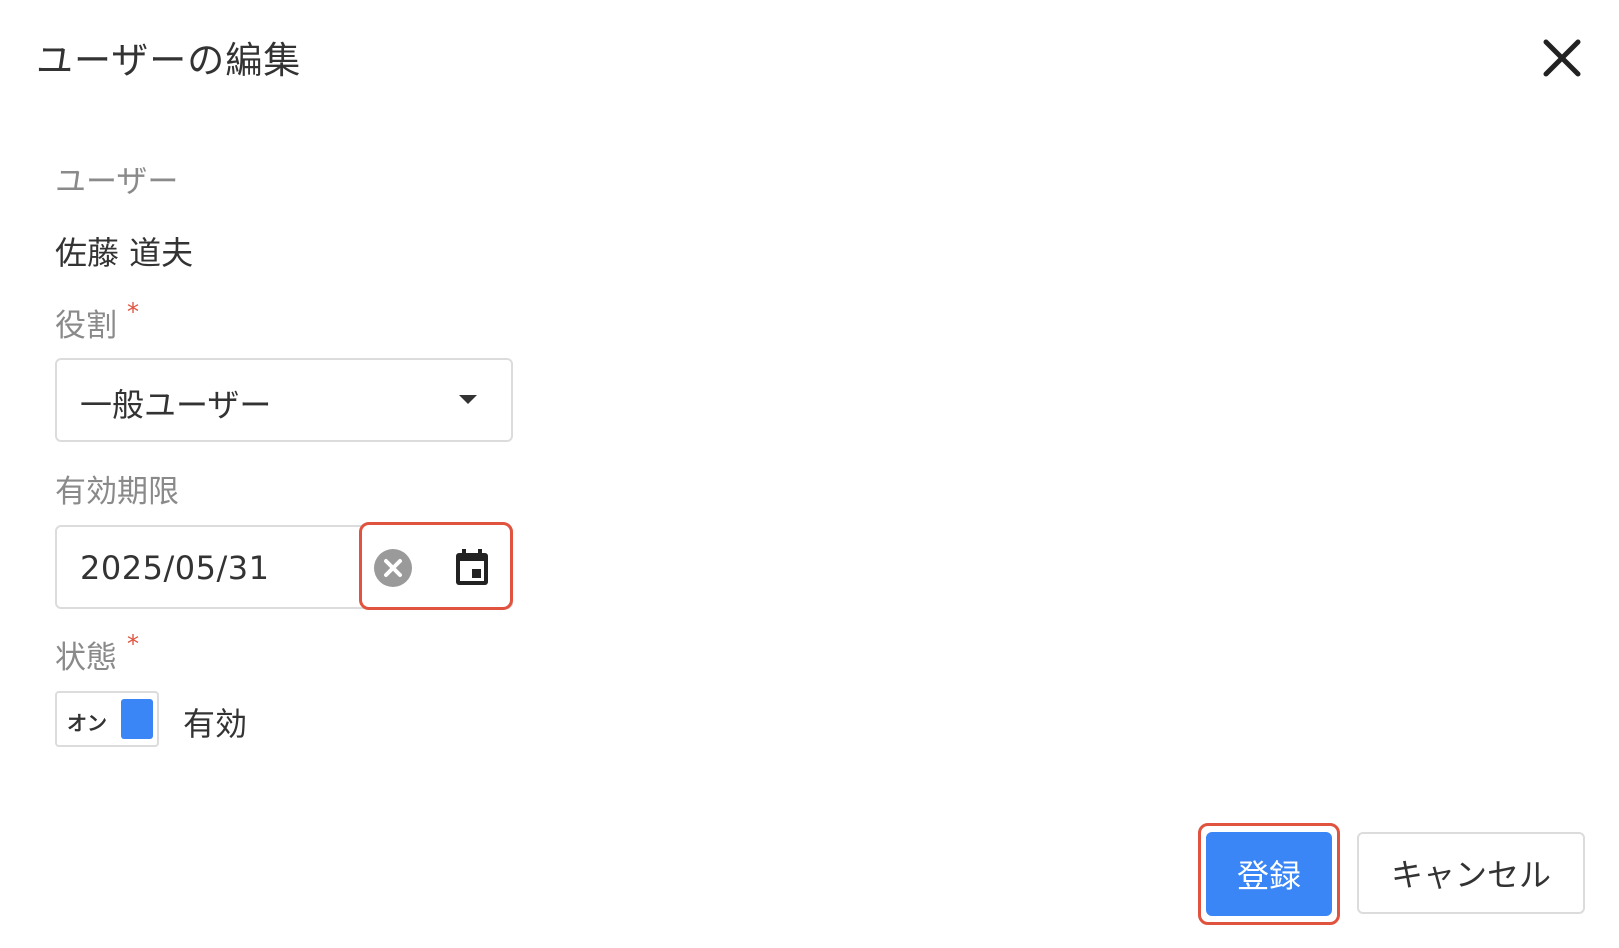  I want to click on status-label: 状態 *, so click(97, 653).